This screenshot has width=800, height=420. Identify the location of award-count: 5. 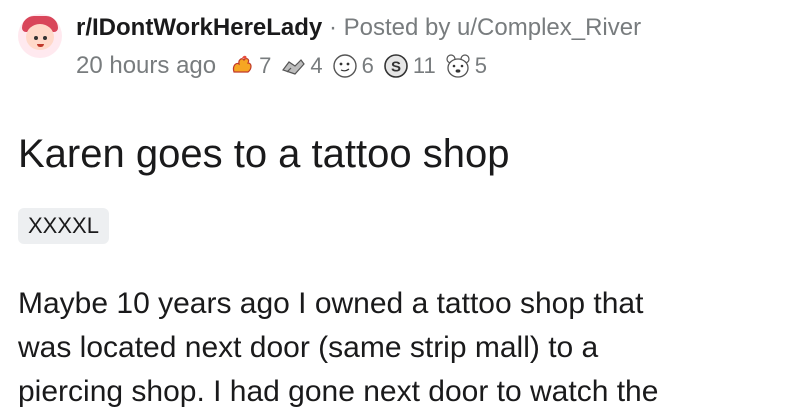
(480, 65).